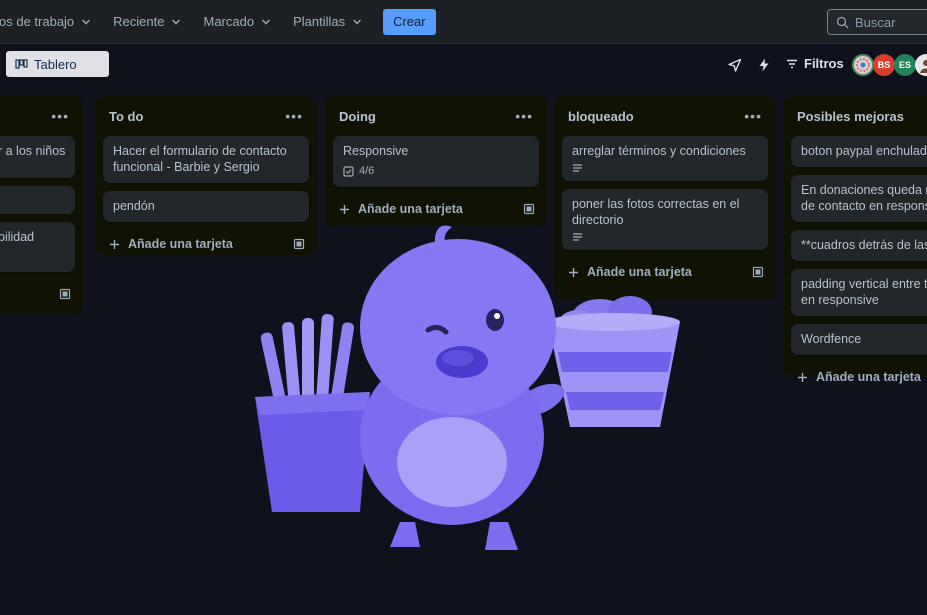  What do you see at coordinates (37, 294) in the screenshot?
I see `add-card-row` at bounding box center [37, 294].